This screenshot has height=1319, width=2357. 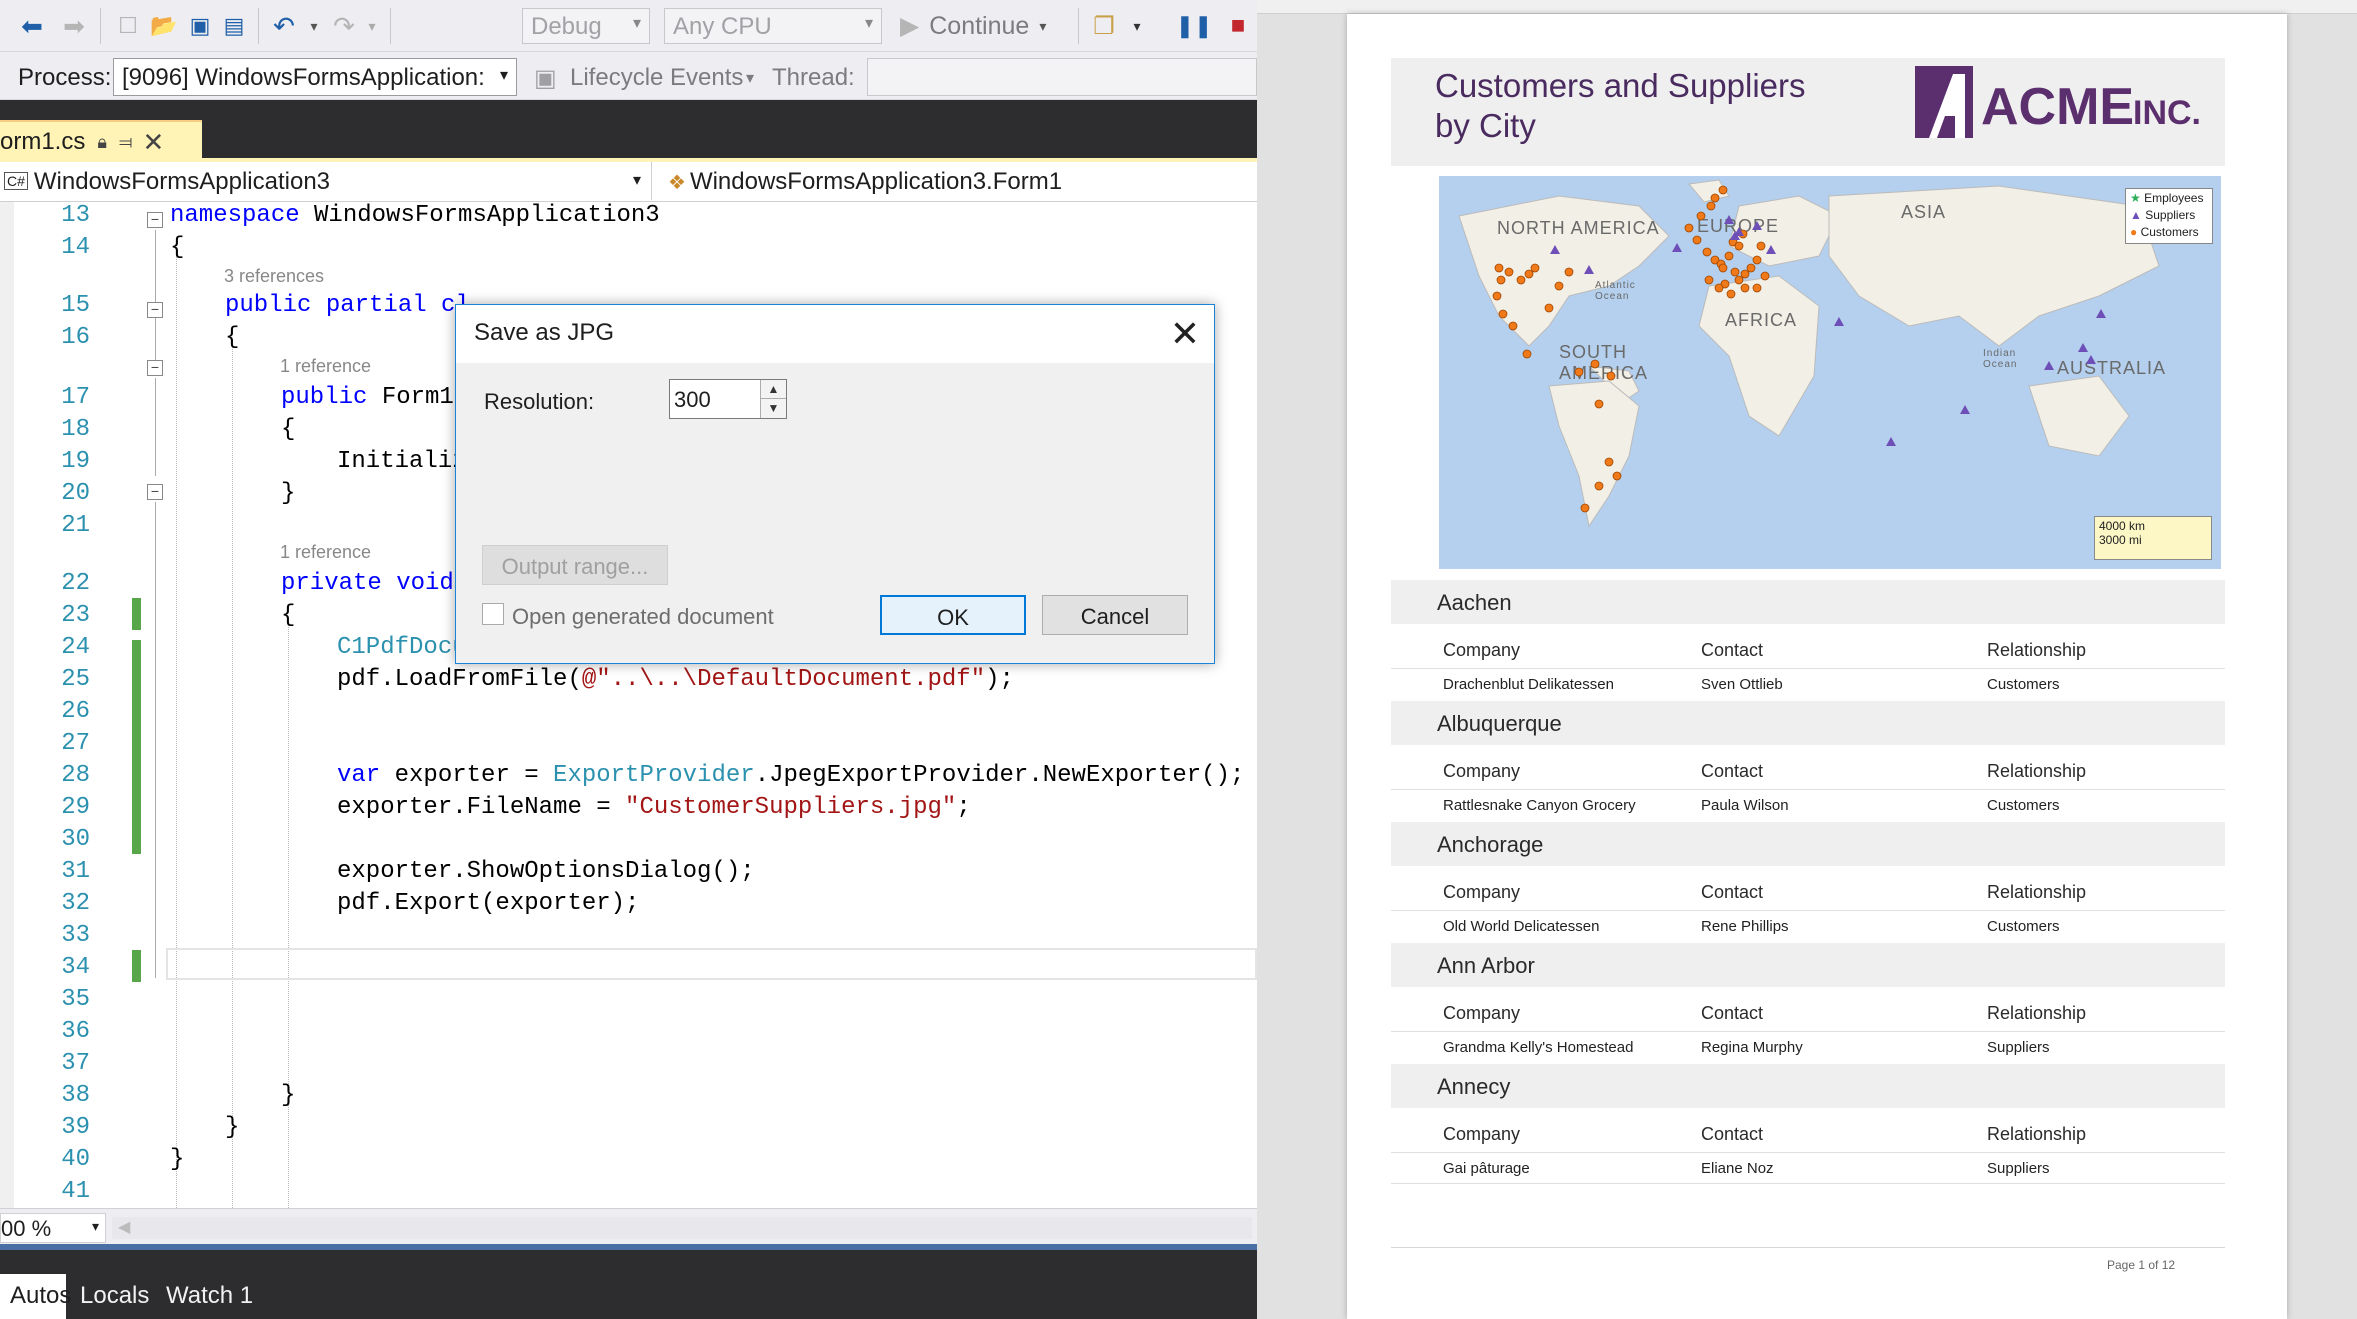 I want to click on redo-dropdown-icon: ▾, so click(x=372, y=26).